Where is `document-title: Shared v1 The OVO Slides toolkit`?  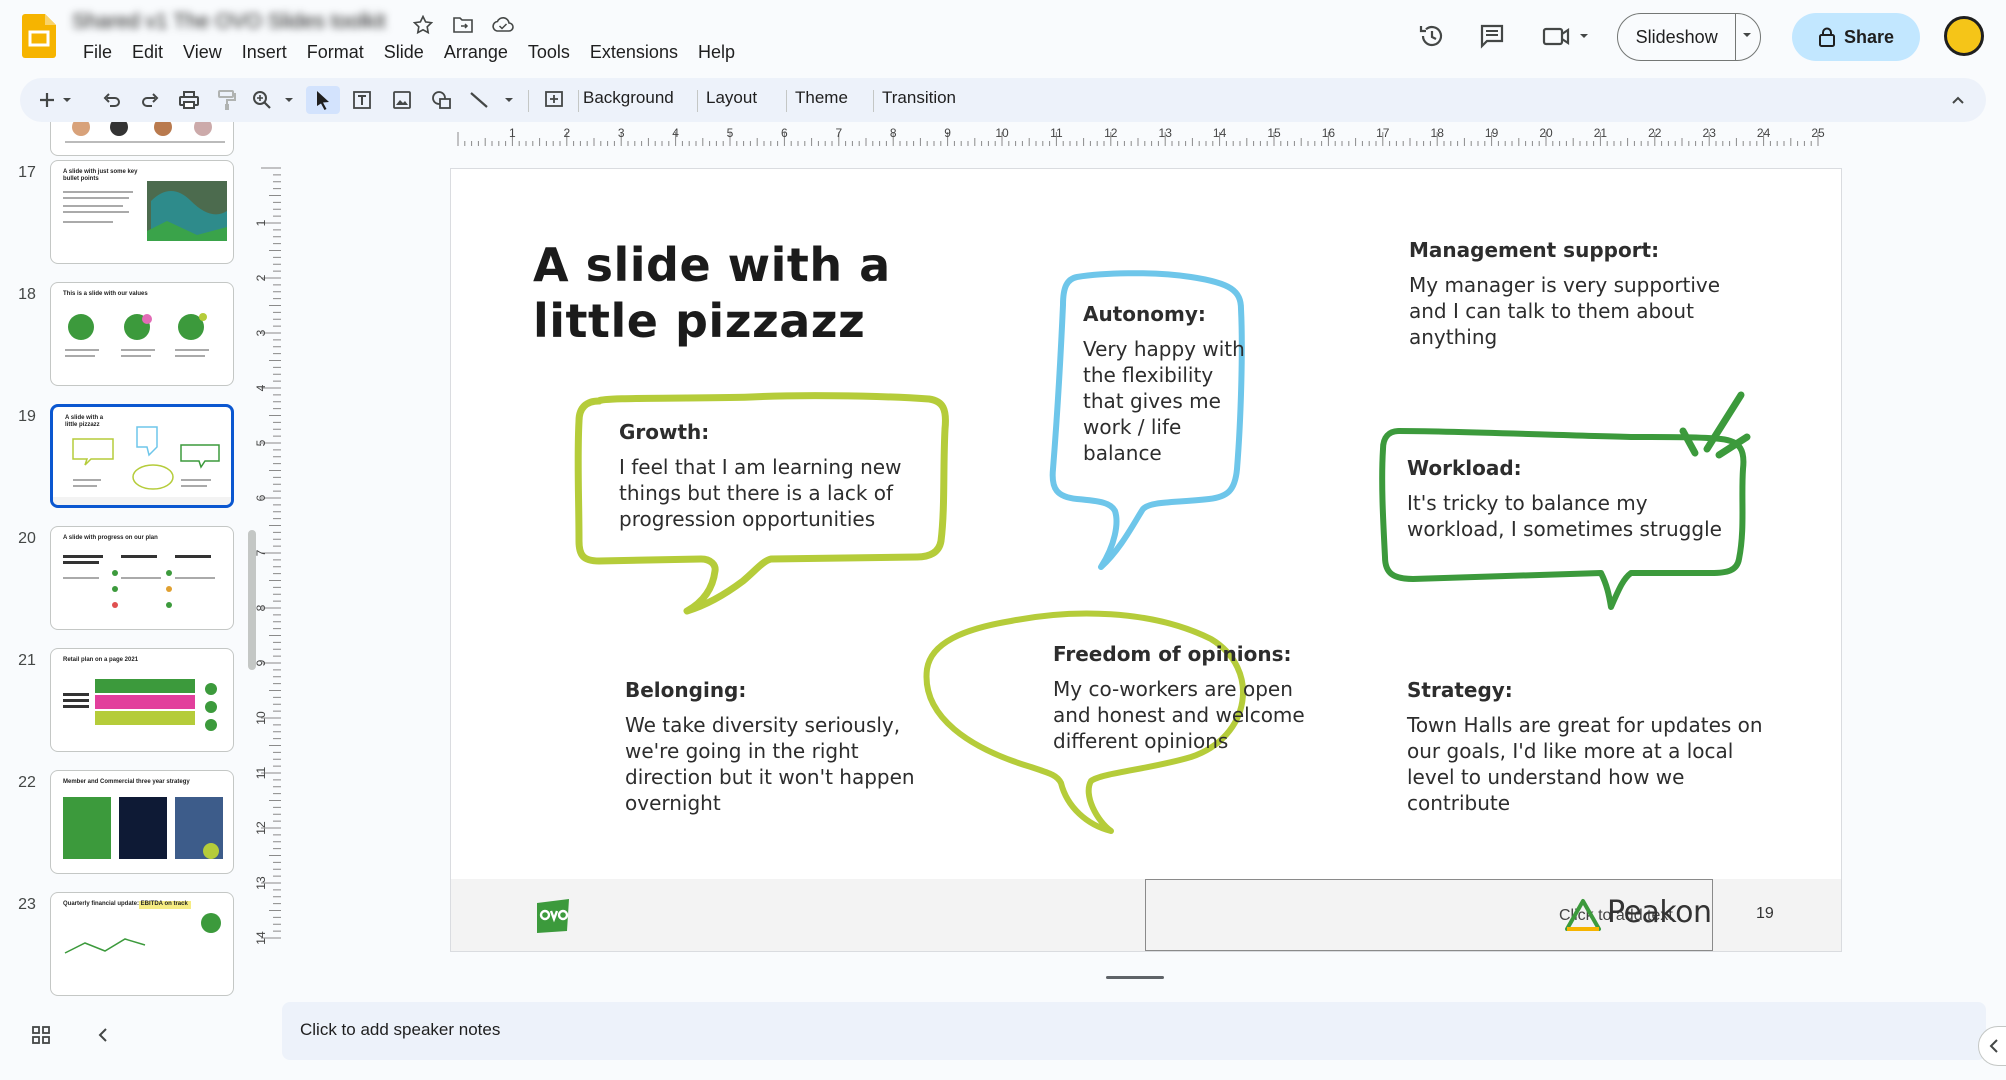
document-title: Shared v1 The OVO Slides toolkit is located at coordinates (229, 22).